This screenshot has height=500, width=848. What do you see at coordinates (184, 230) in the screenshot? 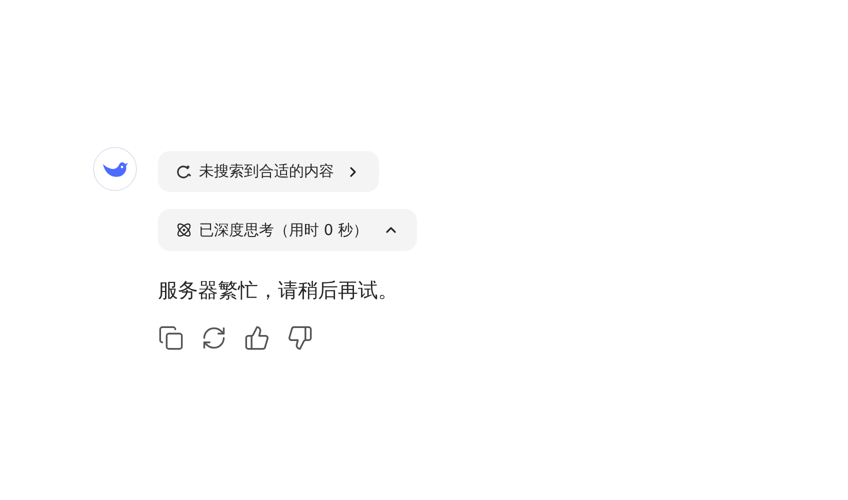
I see `atom-icon` at bounding box center [184, 230].